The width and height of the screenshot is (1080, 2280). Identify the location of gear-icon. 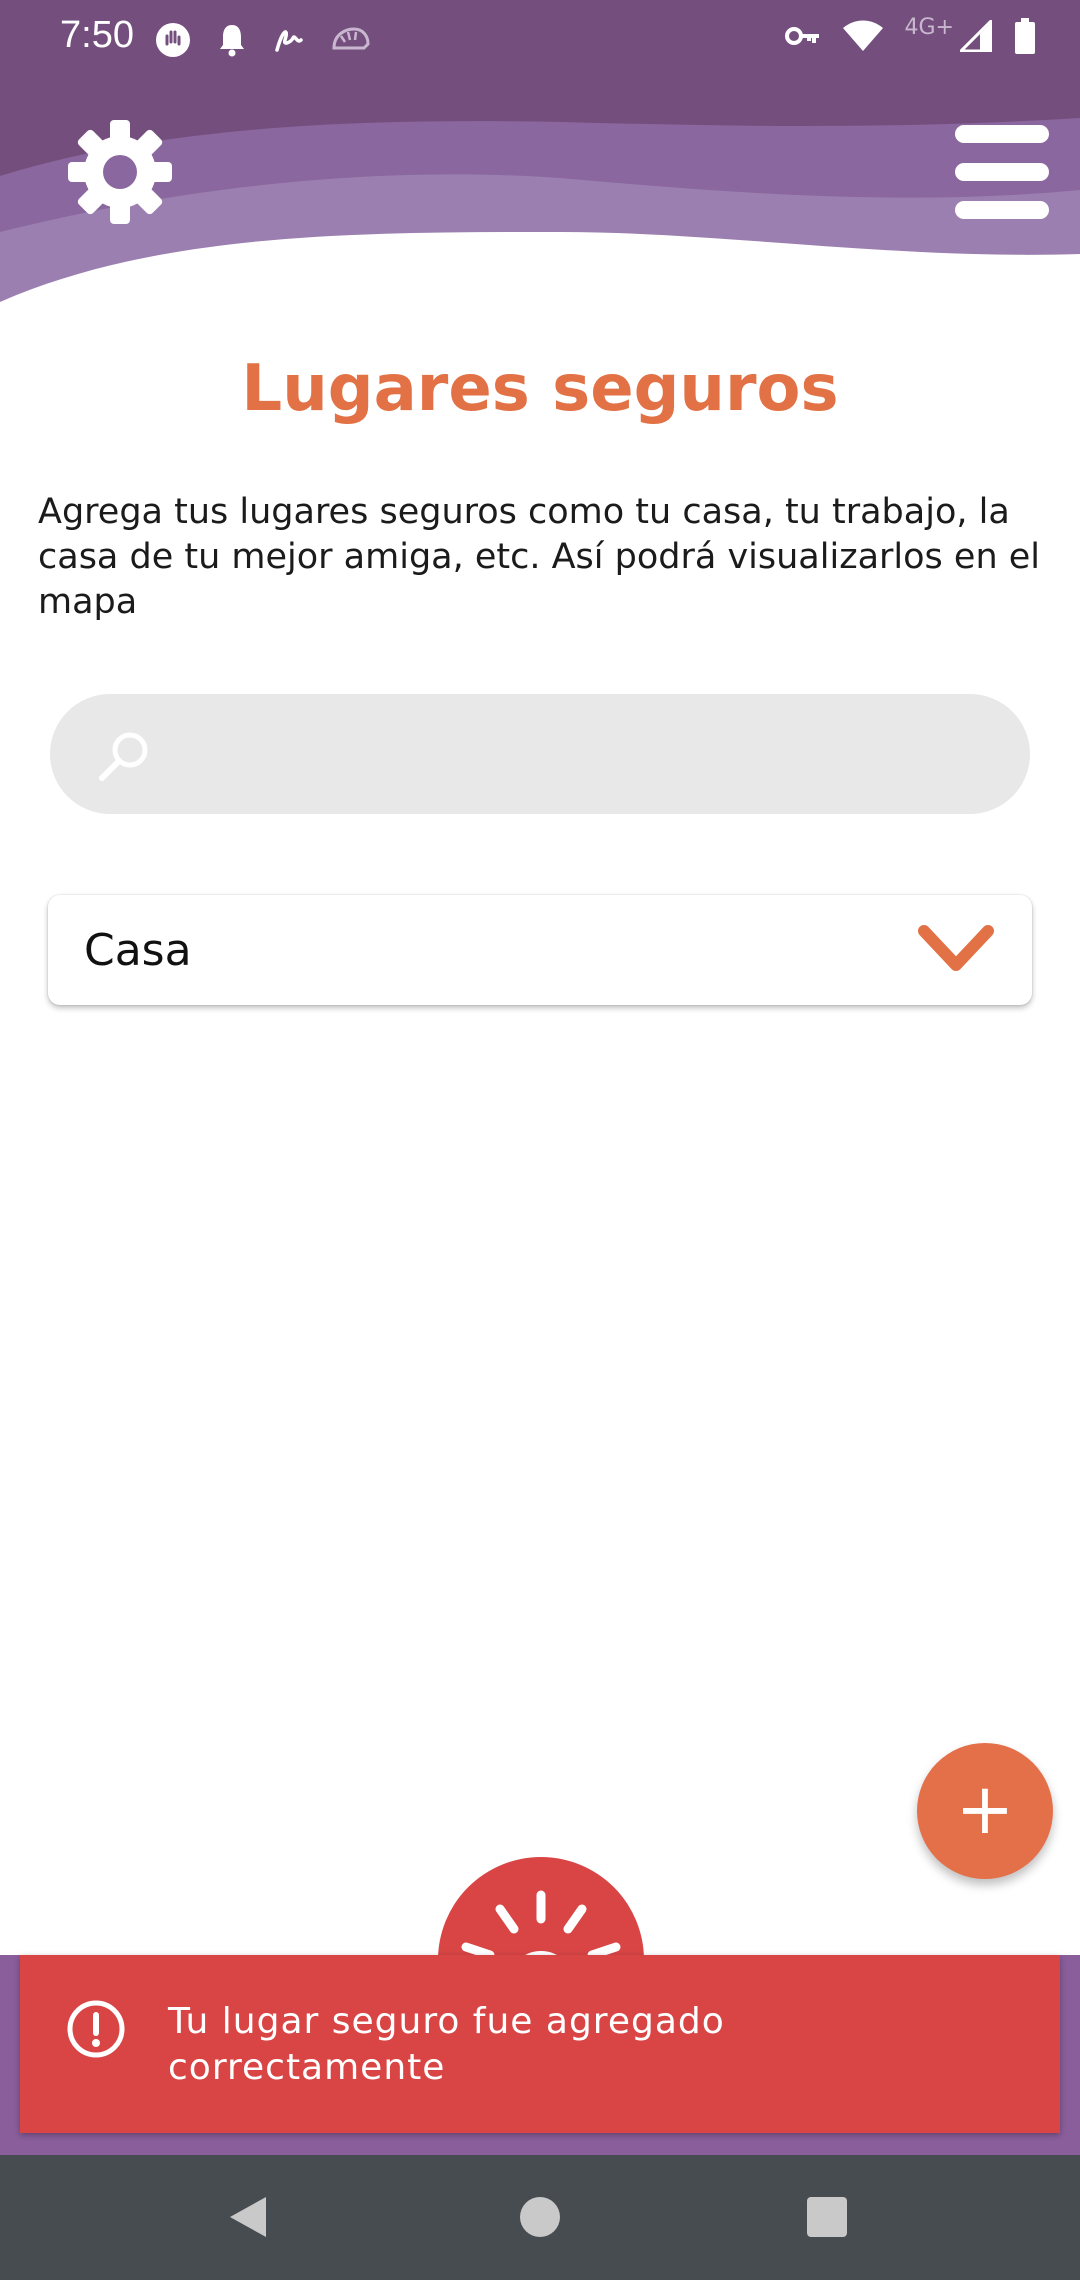
(120, 172).